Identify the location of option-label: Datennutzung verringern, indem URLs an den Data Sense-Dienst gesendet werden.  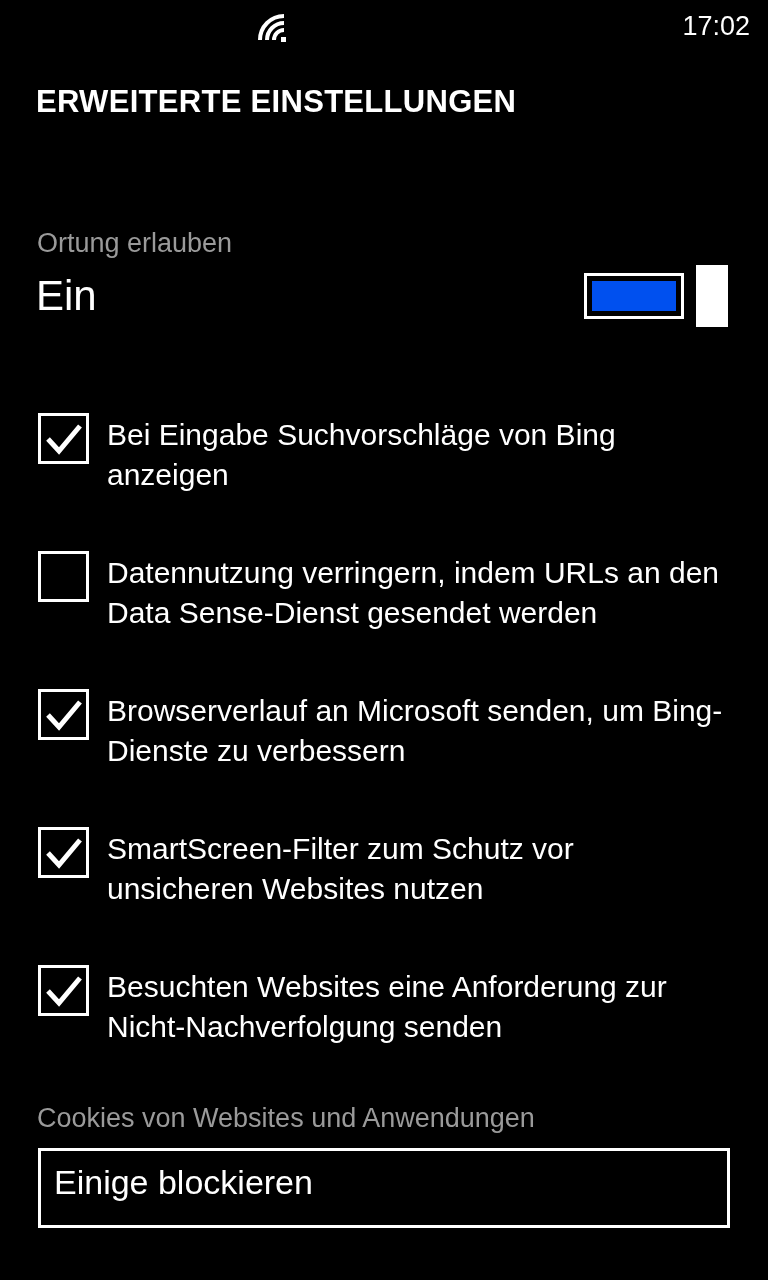
(414, 593).